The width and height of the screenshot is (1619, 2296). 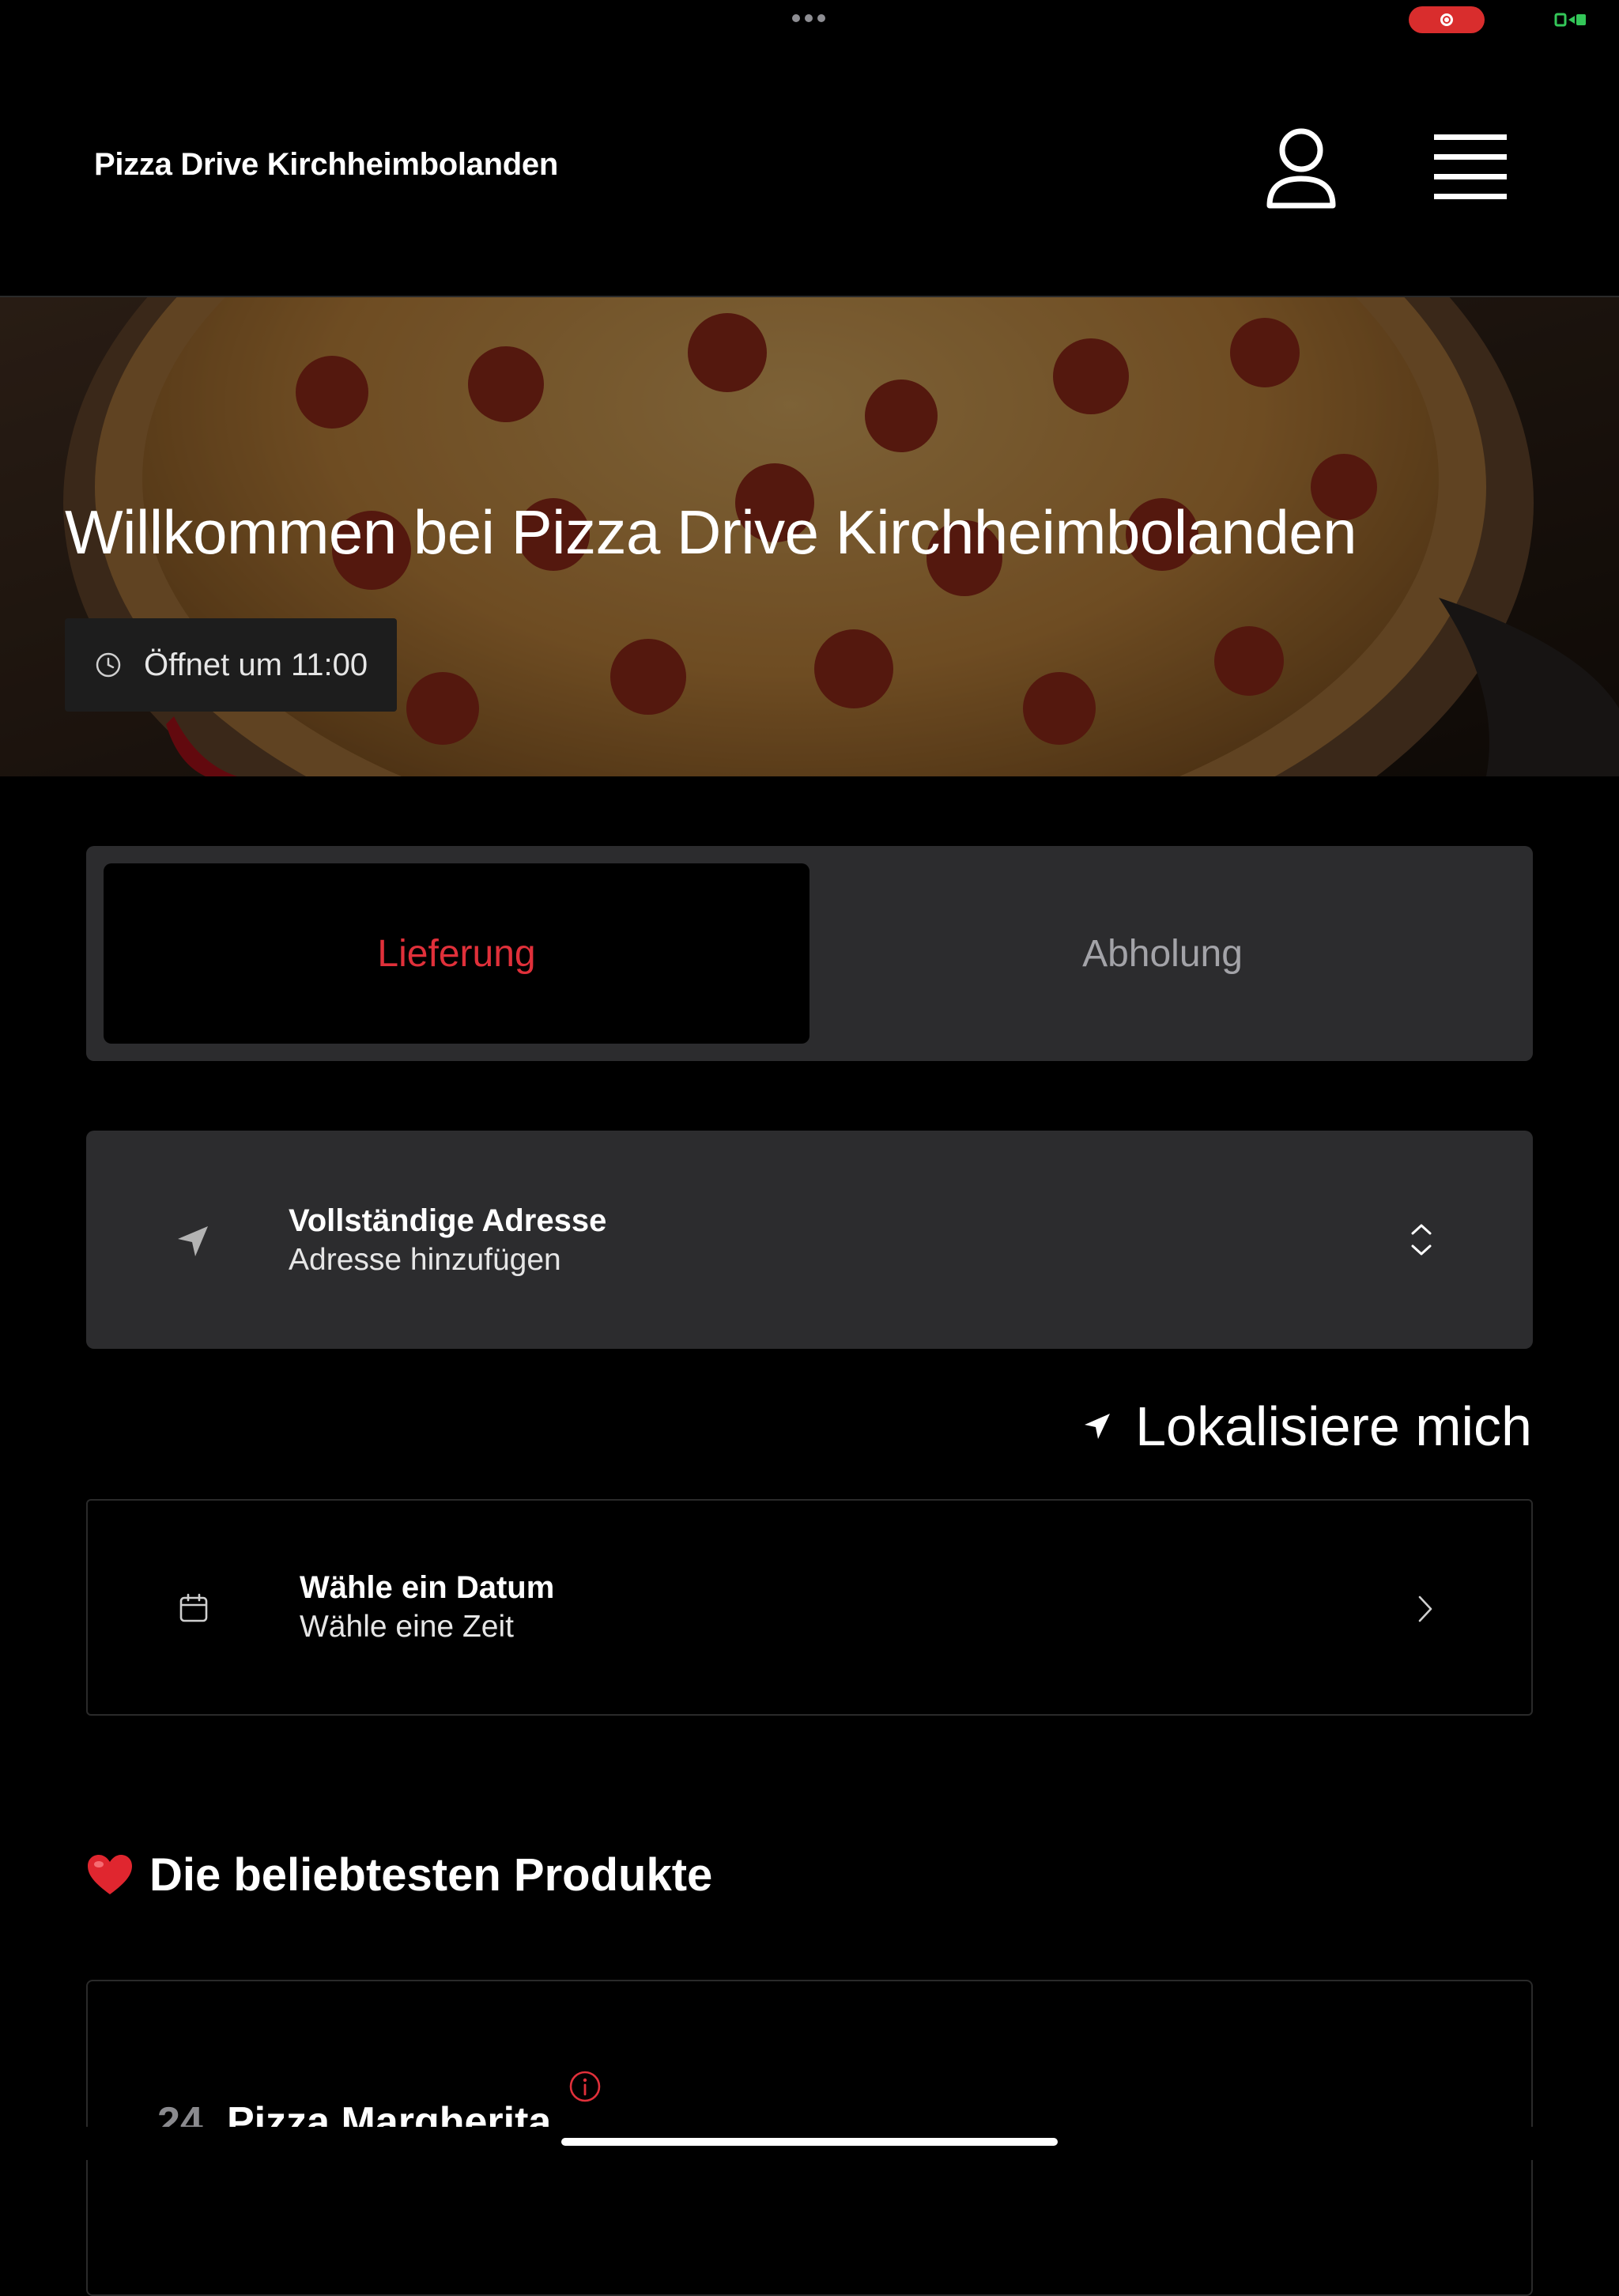 I want to click on locate-me-label: Lokalisiere mich, so click(x=1334, y=1426).